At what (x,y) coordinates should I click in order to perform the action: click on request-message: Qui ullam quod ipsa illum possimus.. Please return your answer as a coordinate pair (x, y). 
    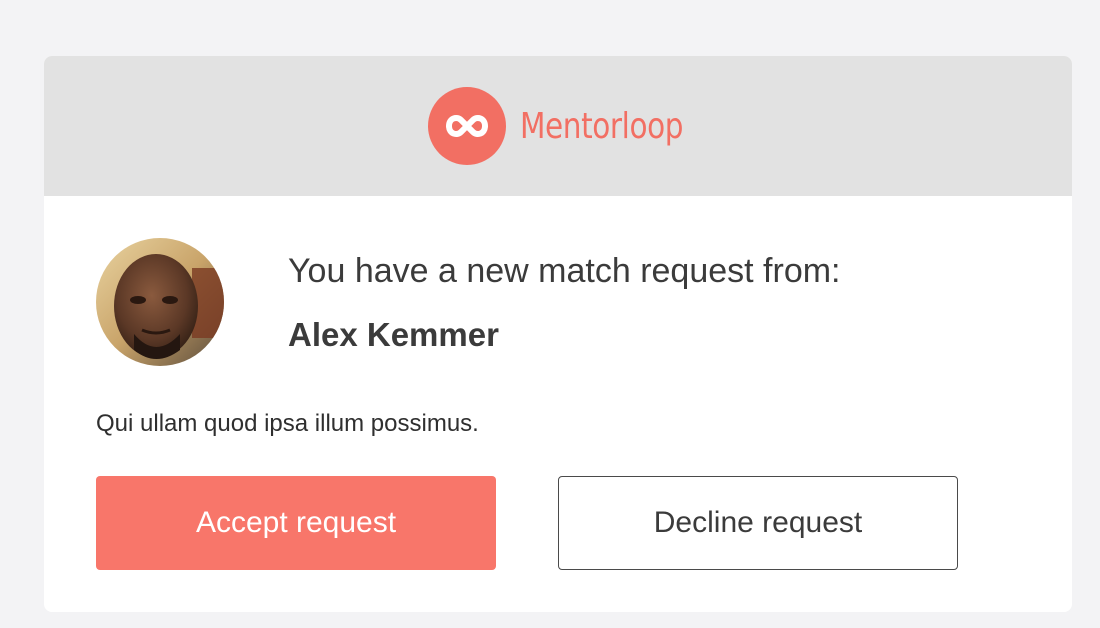
    Looking at the image, I should click on (287, 423).